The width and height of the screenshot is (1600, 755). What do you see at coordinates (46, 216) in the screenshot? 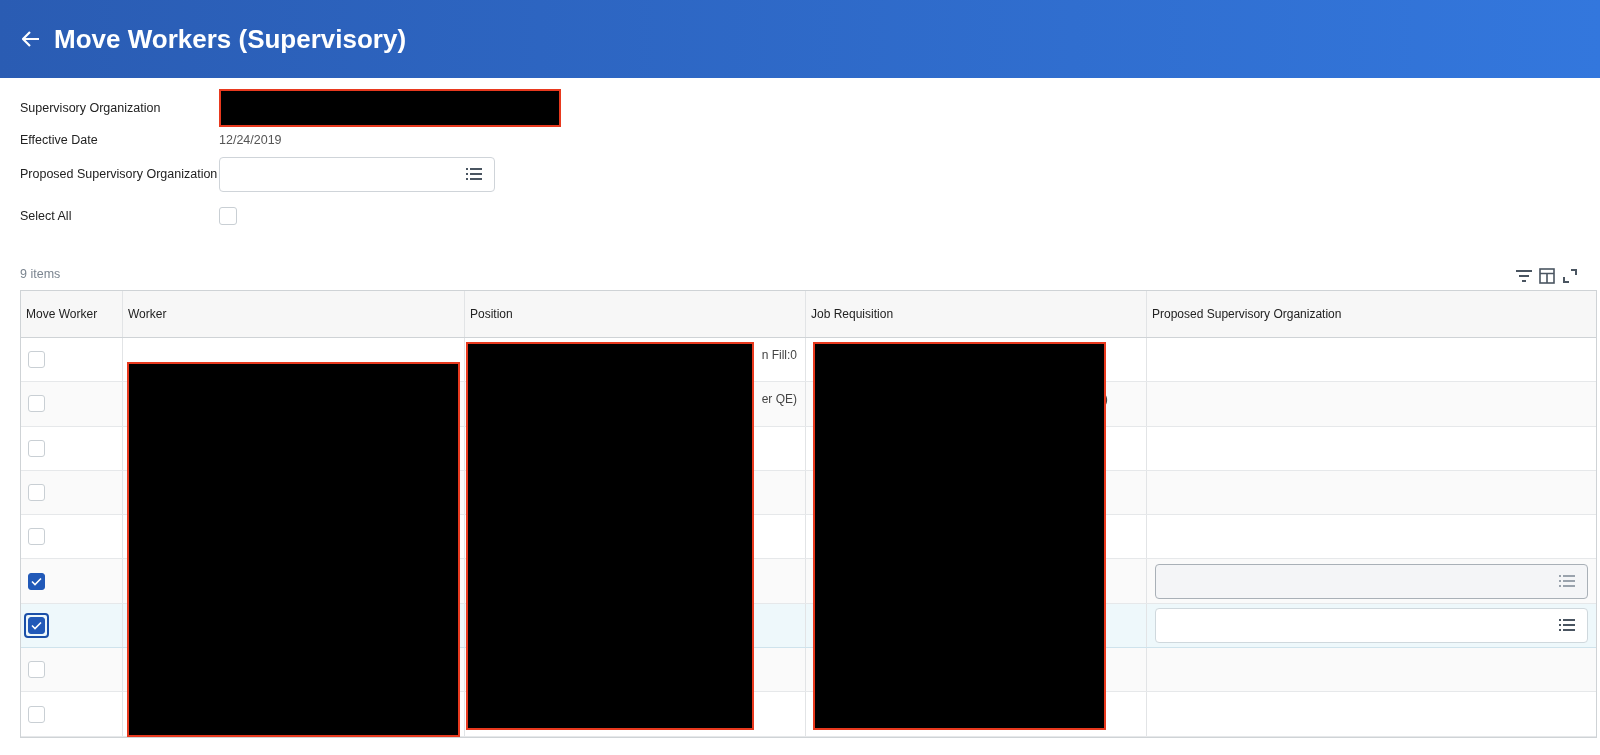
I see `field-label: Select All` at bounding box center [46, 216].